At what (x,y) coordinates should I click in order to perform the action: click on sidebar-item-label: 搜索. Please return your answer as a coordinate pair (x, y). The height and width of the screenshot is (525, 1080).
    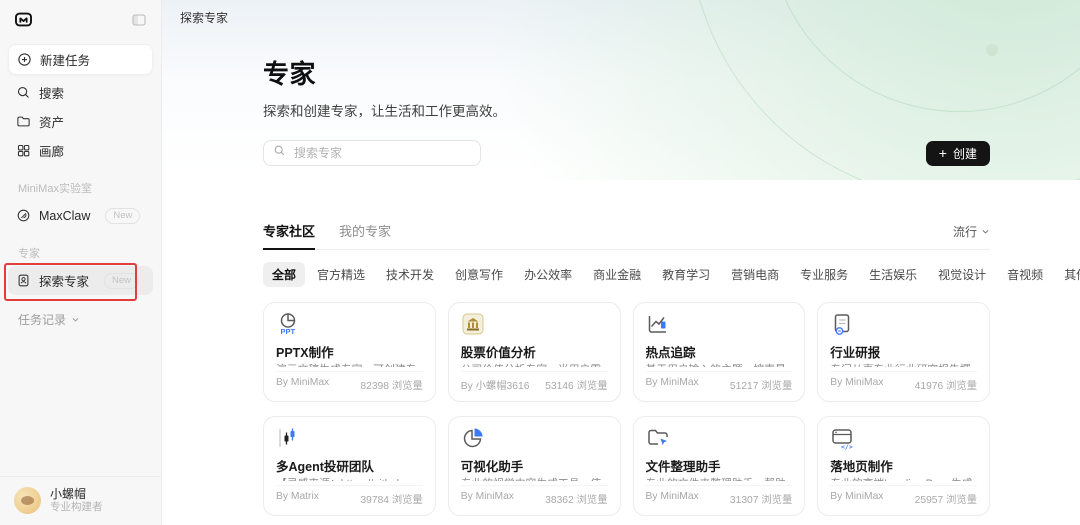
    Looking at the image, I should click on (52, 94).